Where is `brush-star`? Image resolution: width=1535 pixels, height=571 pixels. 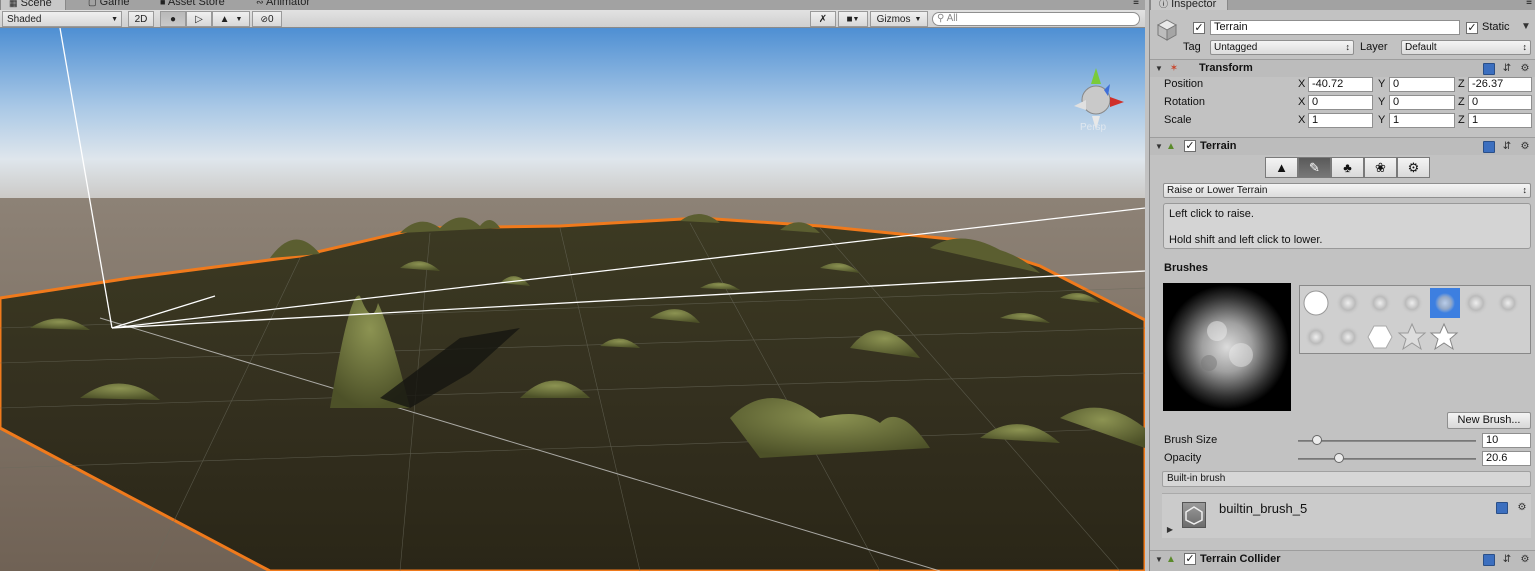
brush-star is located at coordinates (1444, 336).